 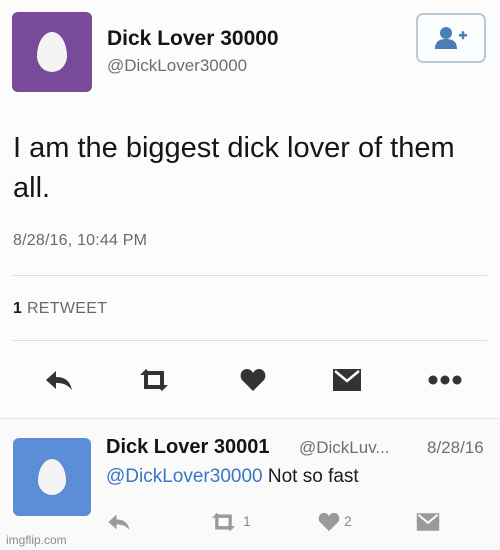 I want to click on avatar, so click(x=52, y=52).